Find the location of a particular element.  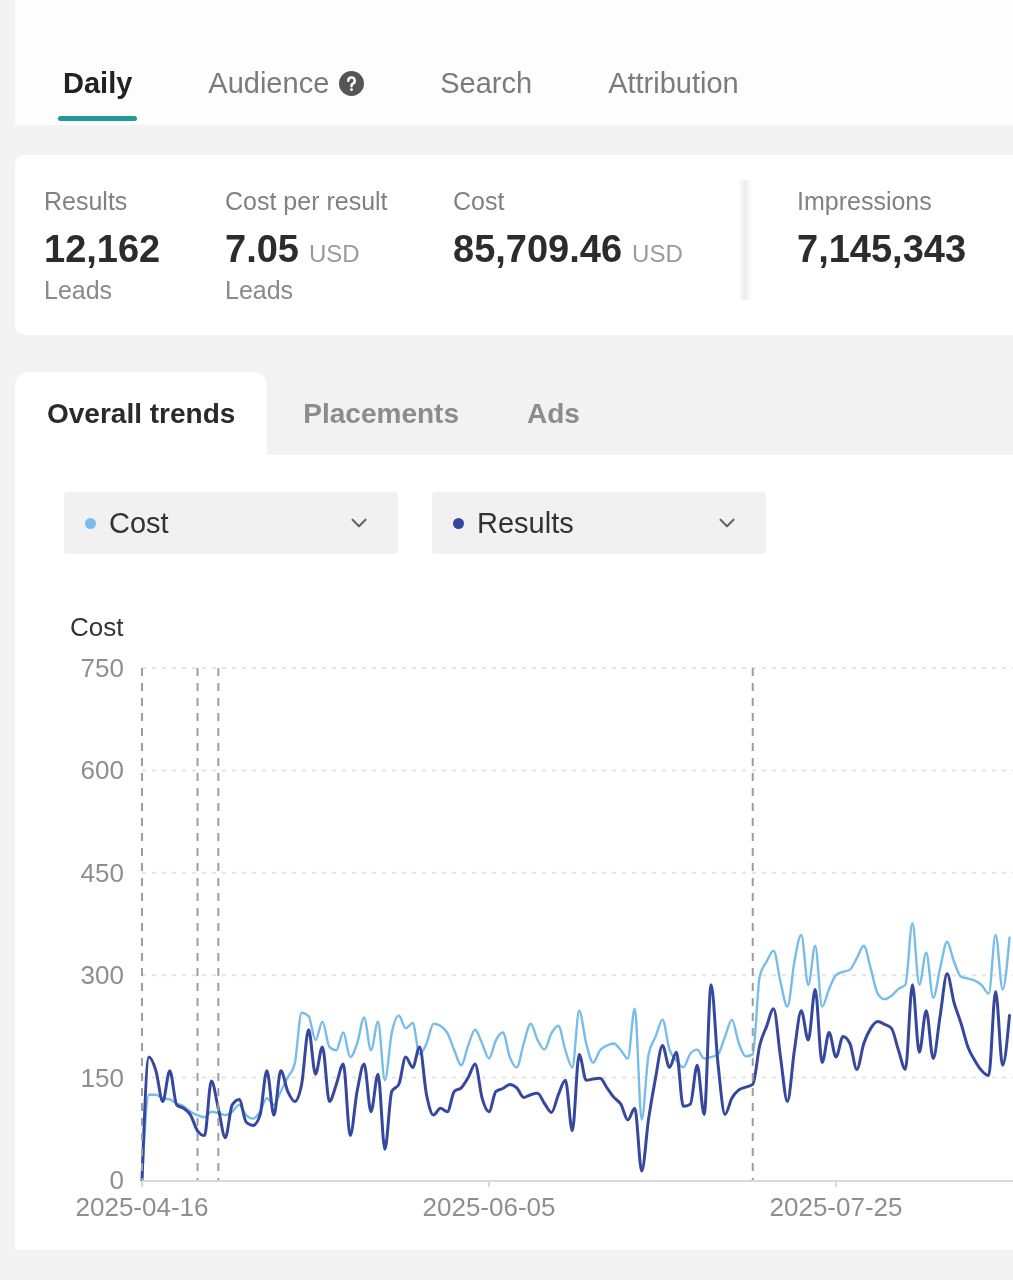

y-tick-label: 300 is located at coordinates (102, 975).